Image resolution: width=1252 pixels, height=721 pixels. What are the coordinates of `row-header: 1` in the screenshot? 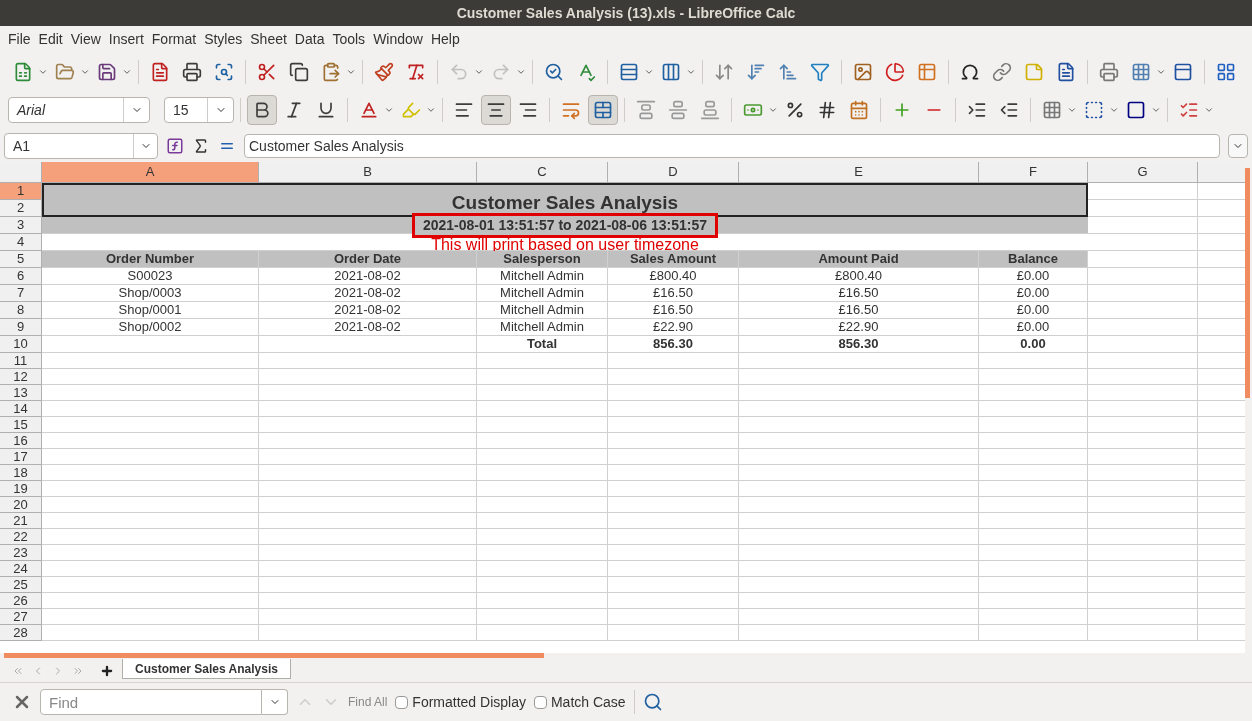 It's located at (21, 191).